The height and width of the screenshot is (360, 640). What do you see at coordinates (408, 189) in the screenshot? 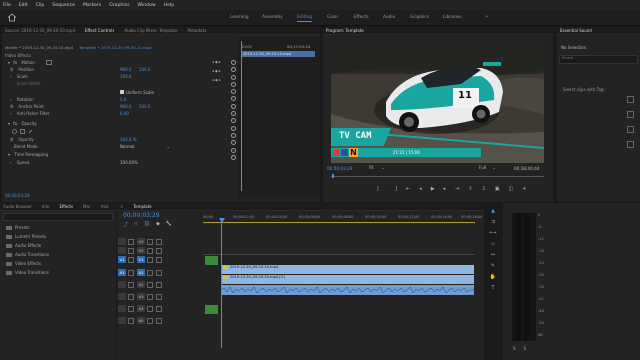
I see `go-to-in-icon: ⇤` at bounding box center [408, 189].